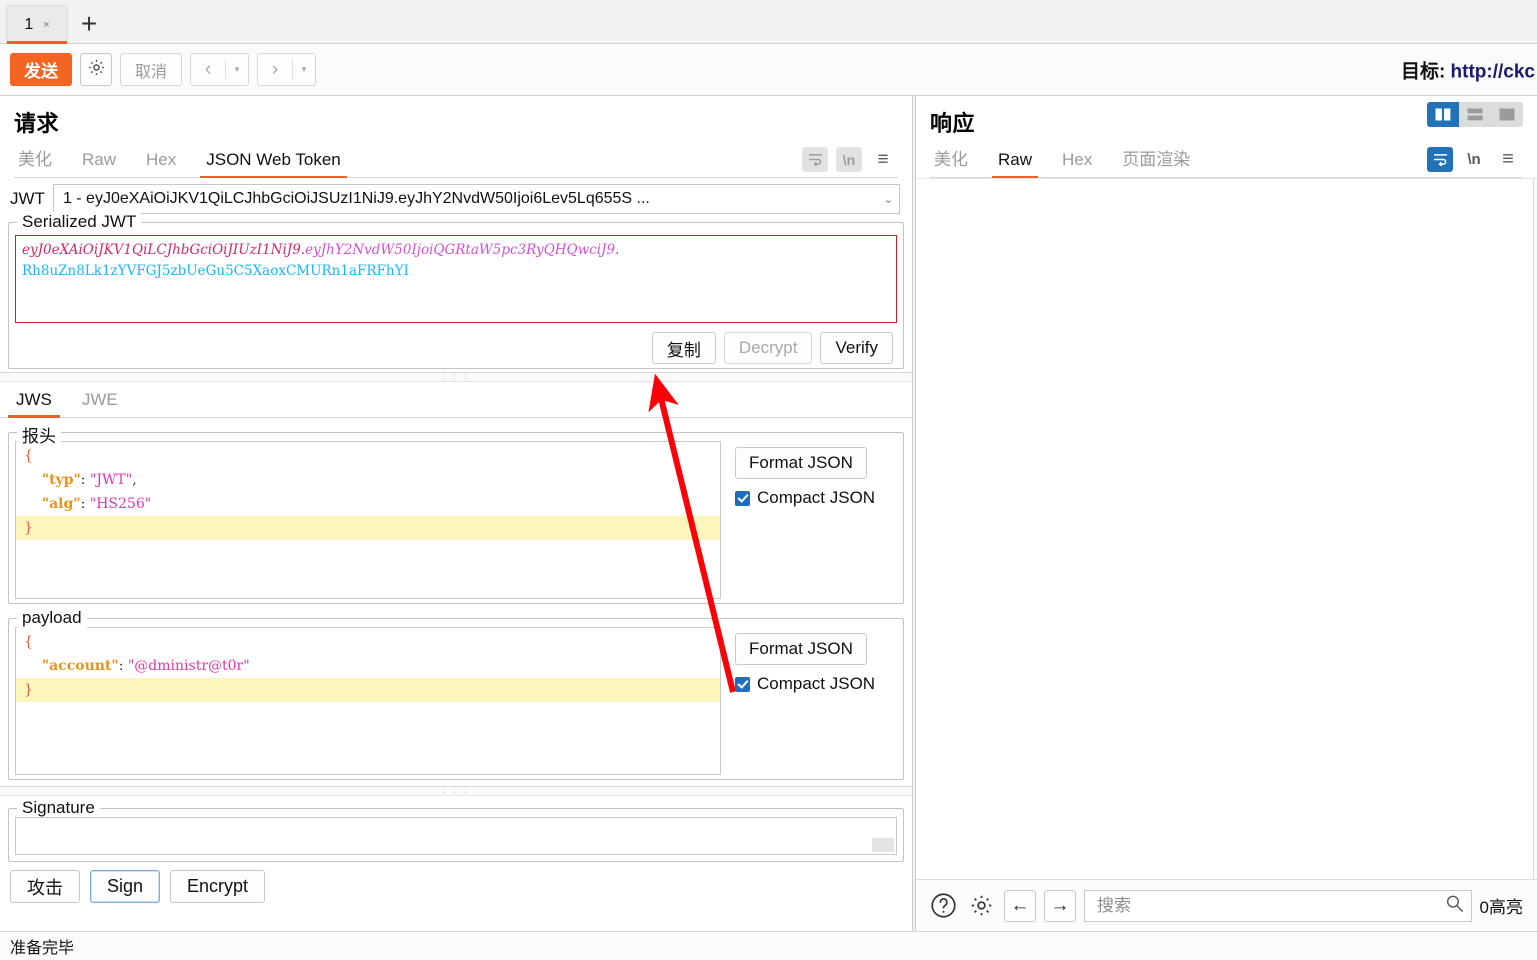 The width and height of the screenshot is (1537, 960). What do you see at coordinates (161, 250) in the screenshot?
I see `jwt-header-segment: eyJ0eXAiOiJKV1QiLCJhbGciOiJIUzI1NiJ9` at bounding box center [161, 250].